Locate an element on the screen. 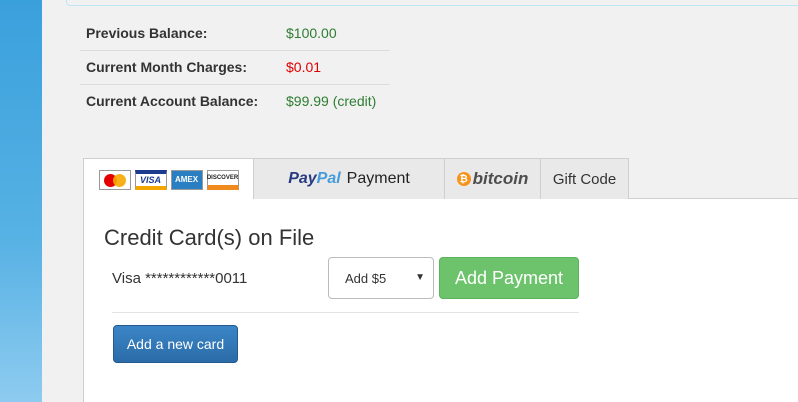 Image resolution: width=798 pixels, height=402 pixels. add-new-card-button: Add a new card is located at coordinates (175, 344).